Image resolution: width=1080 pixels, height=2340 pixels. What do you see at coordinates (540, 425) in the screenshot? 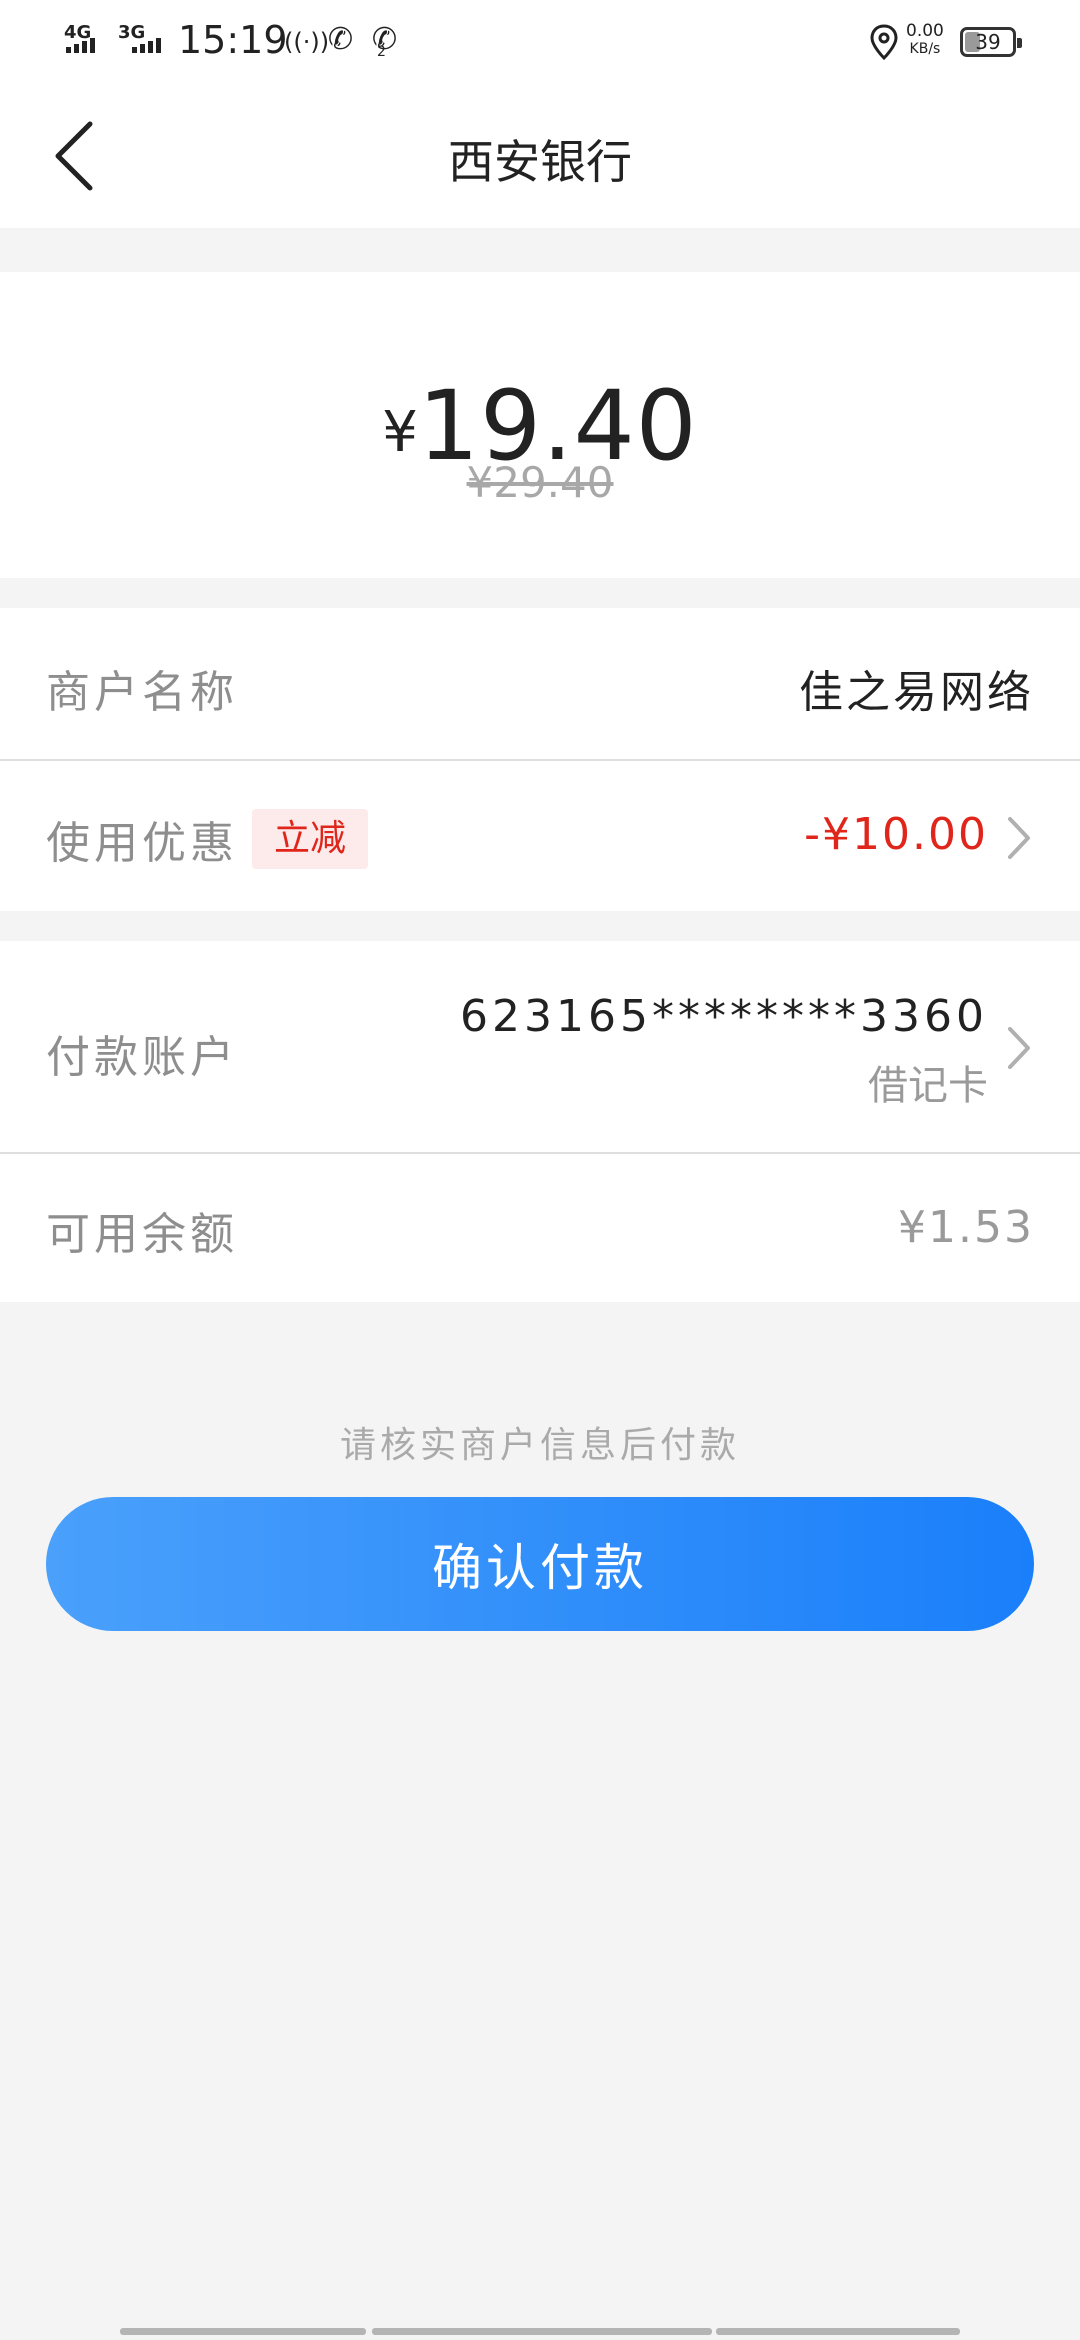
I see `amount-card: ¥19.40 ¥29.40` at bounding box center [540, 425].